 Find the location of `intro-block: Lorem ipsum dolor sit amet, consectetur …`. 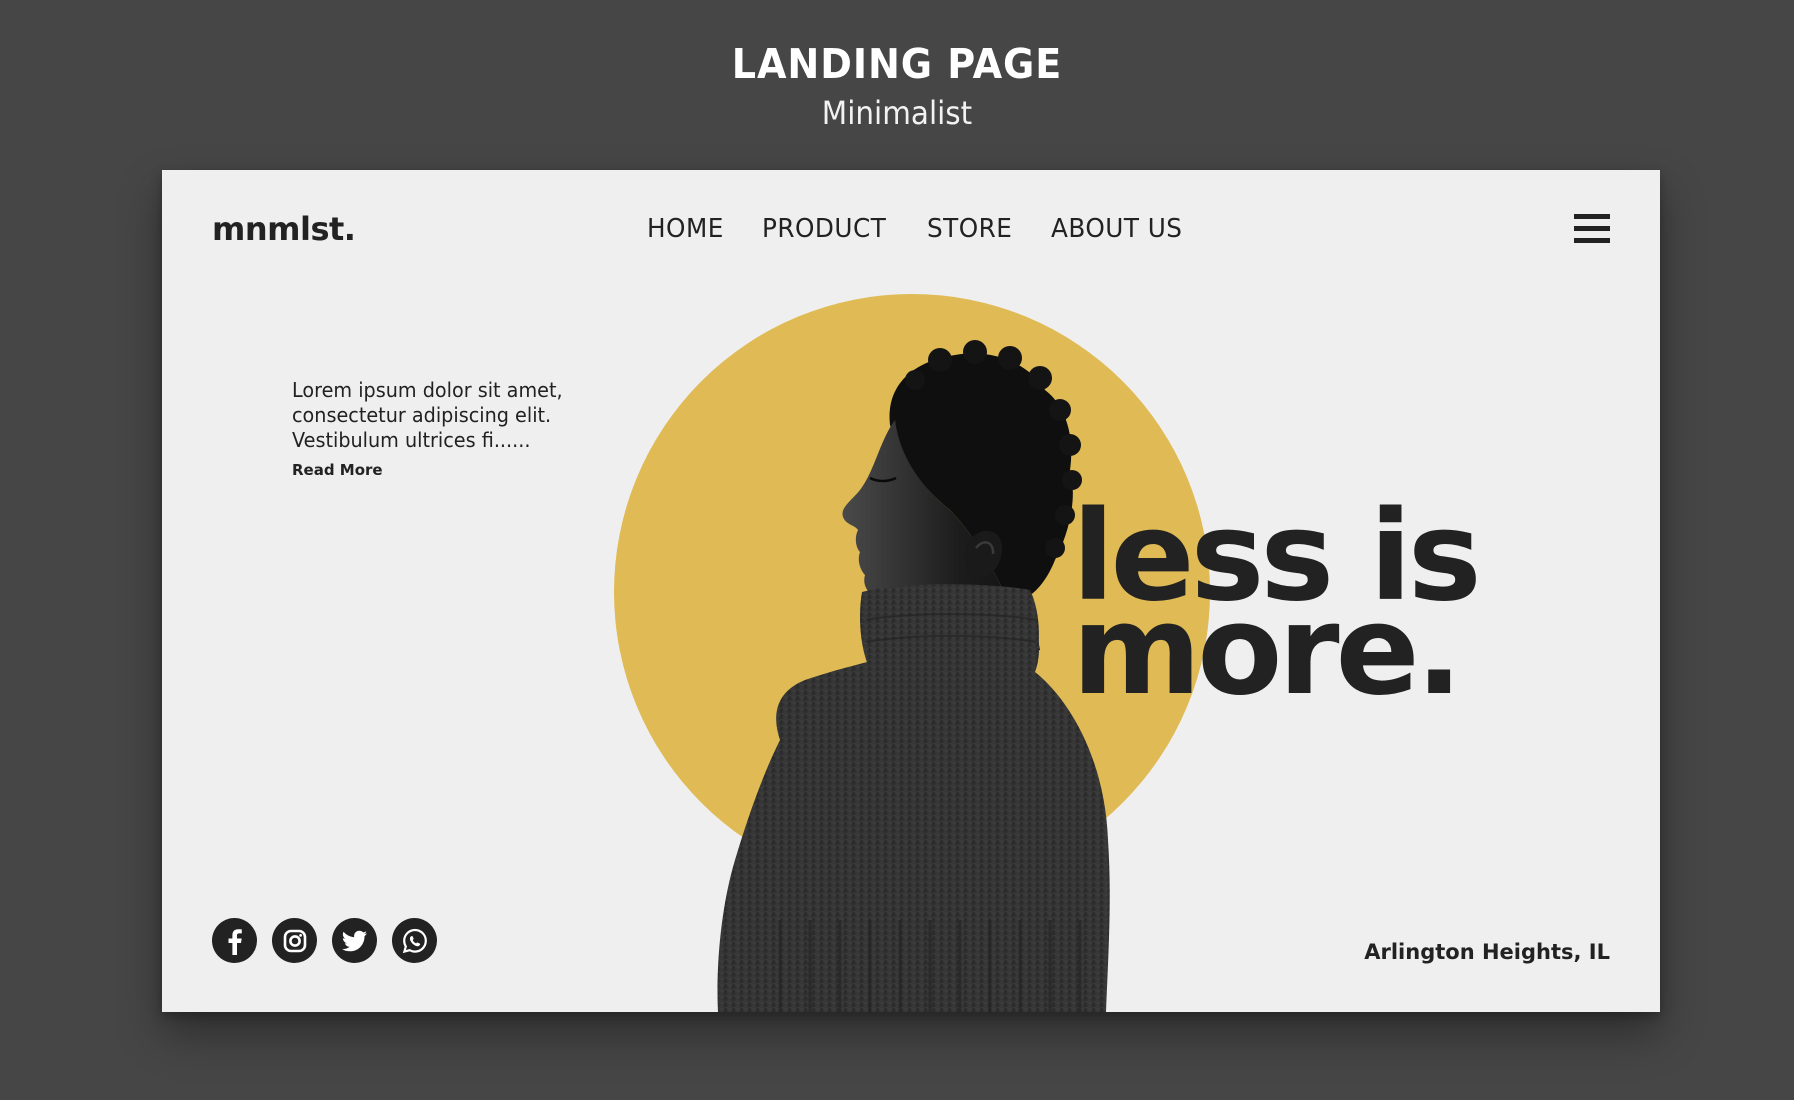

intro-block: Lorem ipsum dolor sit amet, consectetur … is located at coordinates (462, 429).